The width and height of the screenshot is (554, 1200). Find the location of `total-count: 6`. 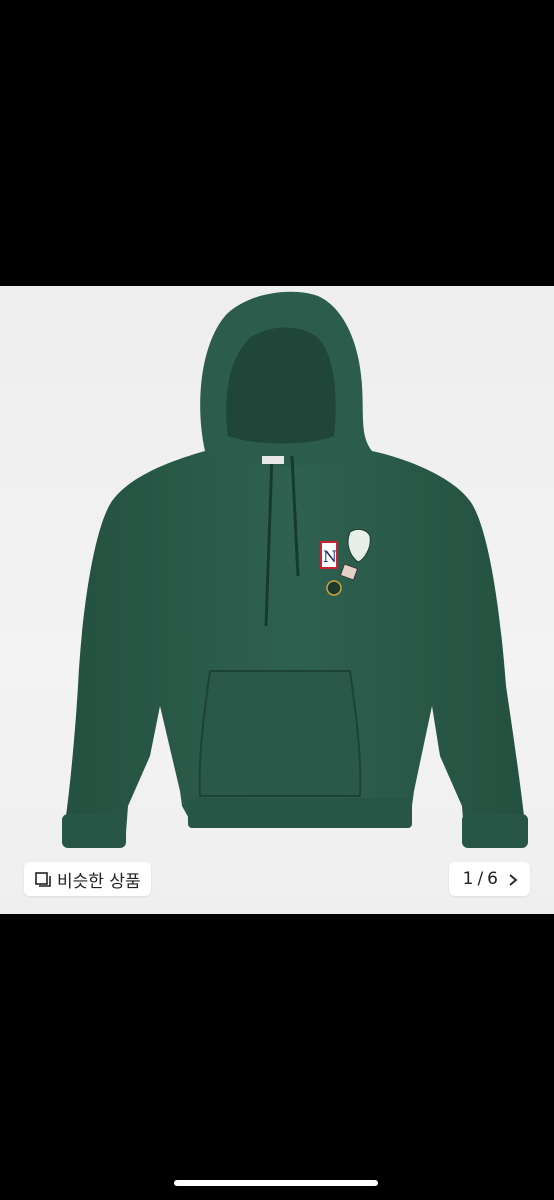

total-count: 6 is located at coordinates (492, 879).